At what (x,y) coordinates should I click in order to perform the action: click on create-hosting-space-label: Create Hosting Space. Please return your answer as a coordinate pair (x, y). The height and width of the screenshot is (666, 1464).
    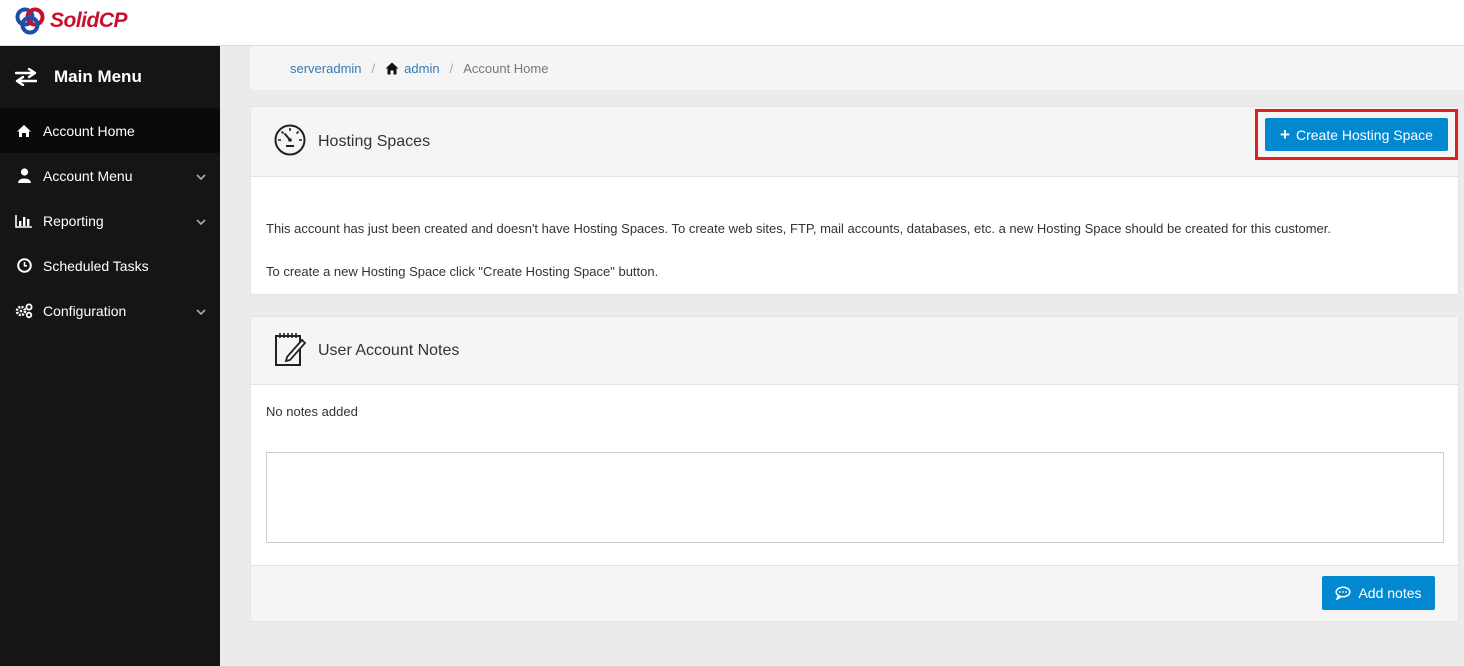
    Looking at the image, I should click on (1364, 134).